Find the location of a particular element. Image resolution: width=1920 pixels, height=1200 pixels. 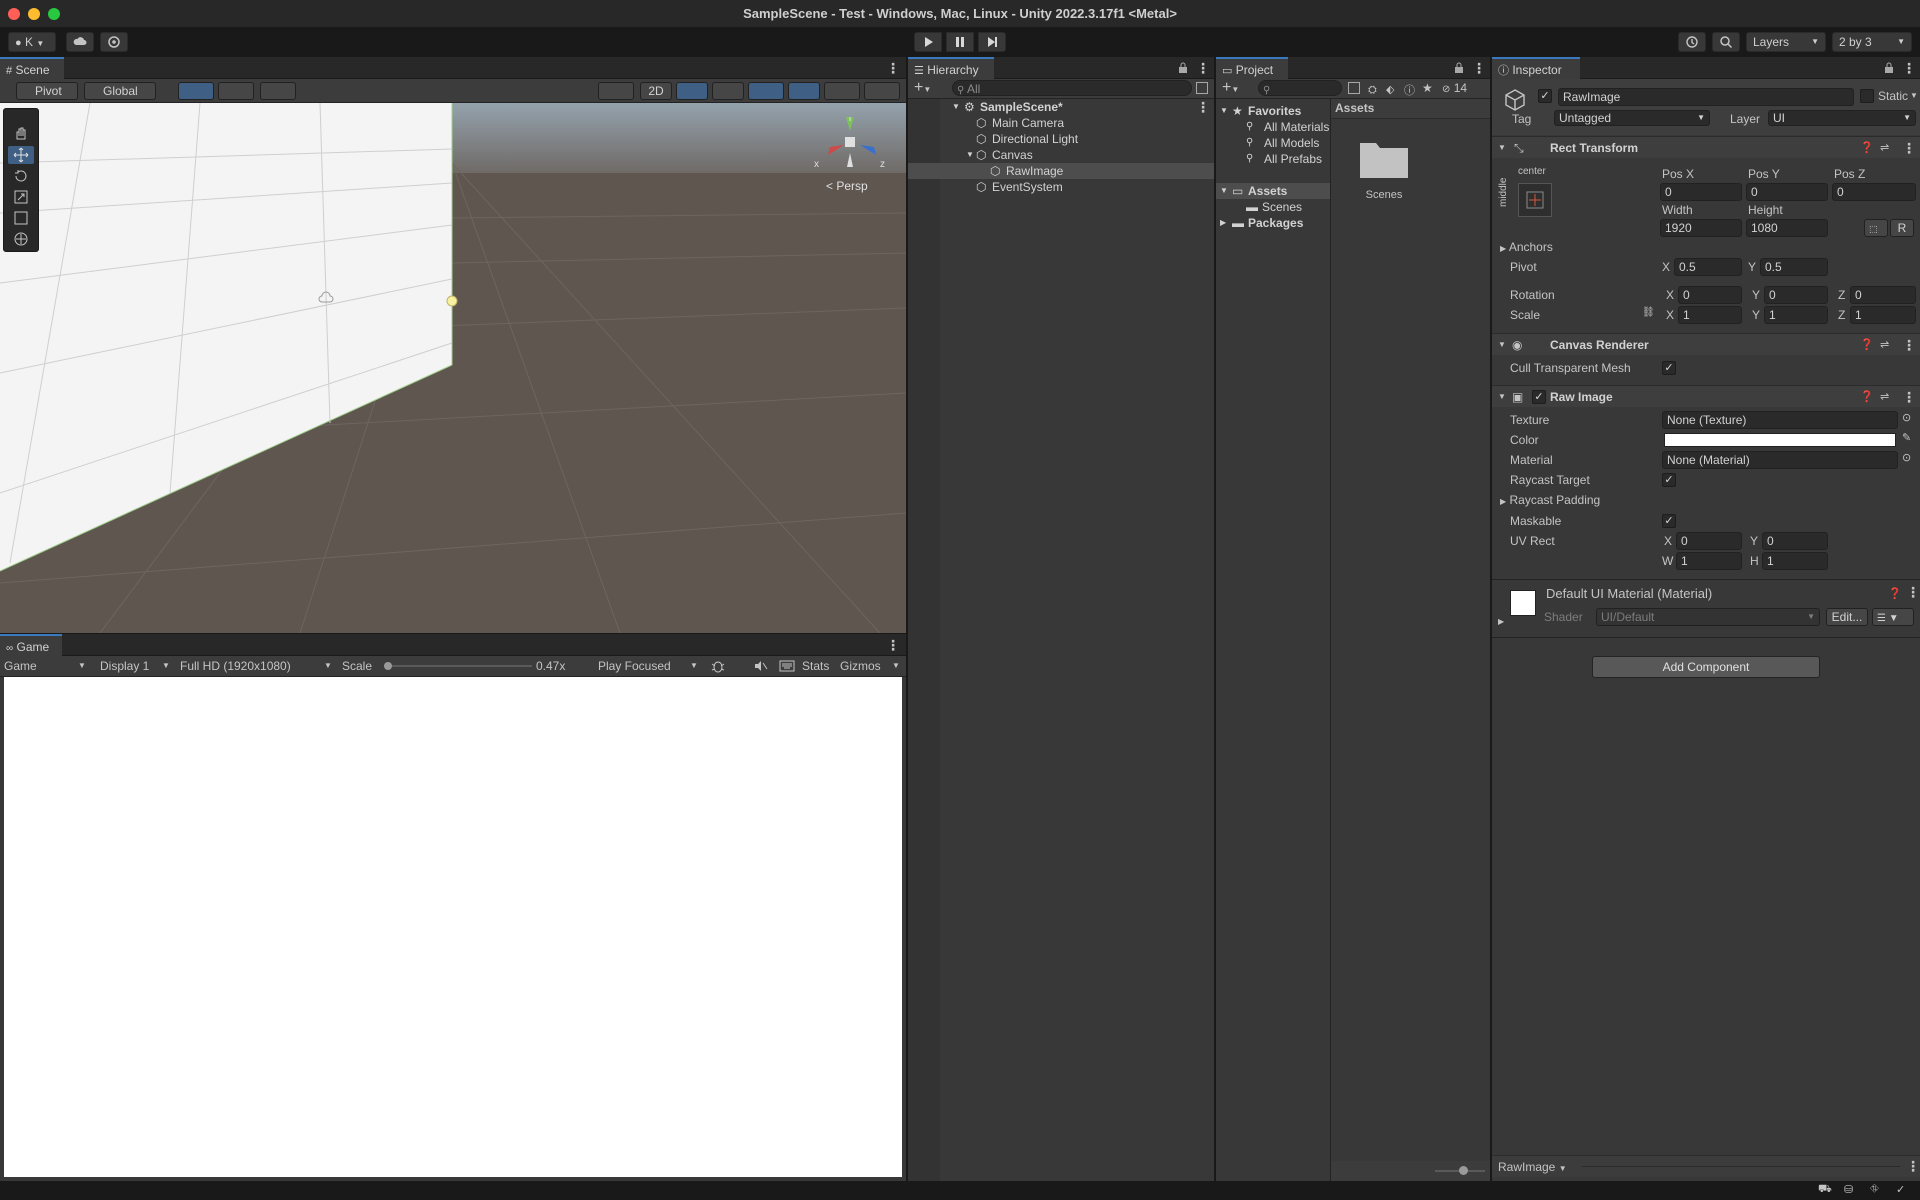

move-tool-button is located at coordinates (21, 155).